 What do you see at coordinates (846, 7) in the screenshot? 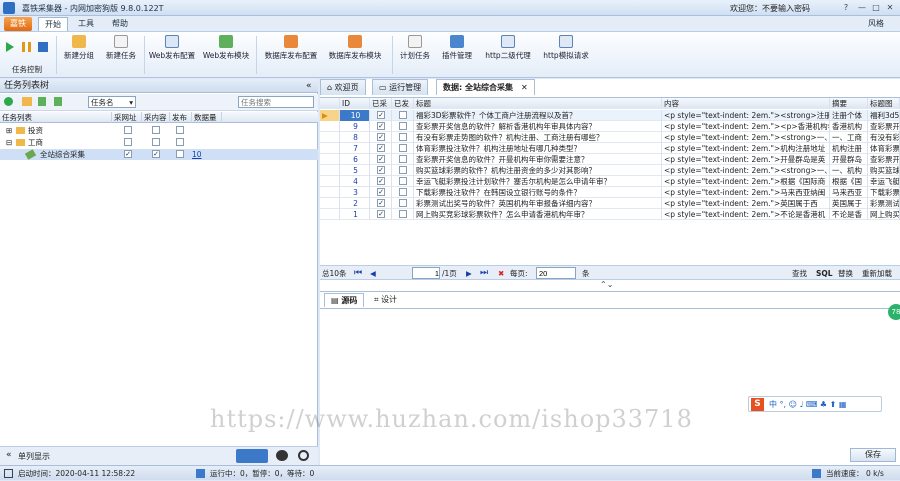
I see `help-icon: ?` at bounding box center [846, 7].